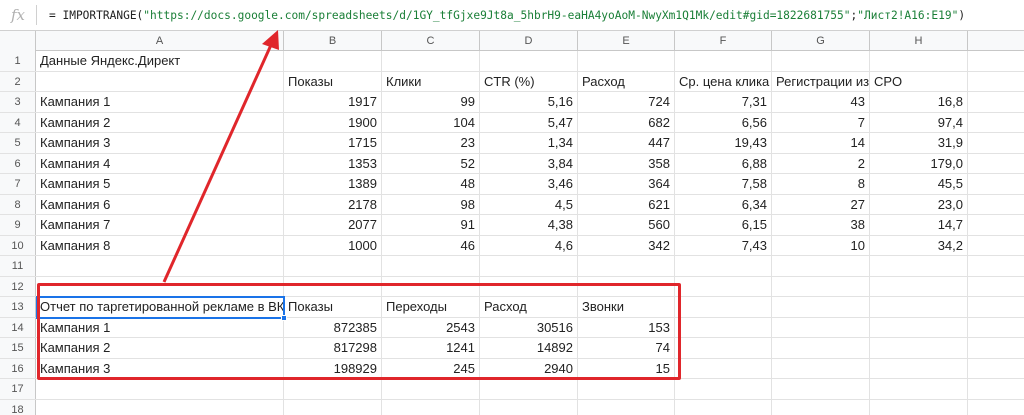 This screenshot has height=415, width=1024. I want to click on annotation-arrow, so click(220, 156).